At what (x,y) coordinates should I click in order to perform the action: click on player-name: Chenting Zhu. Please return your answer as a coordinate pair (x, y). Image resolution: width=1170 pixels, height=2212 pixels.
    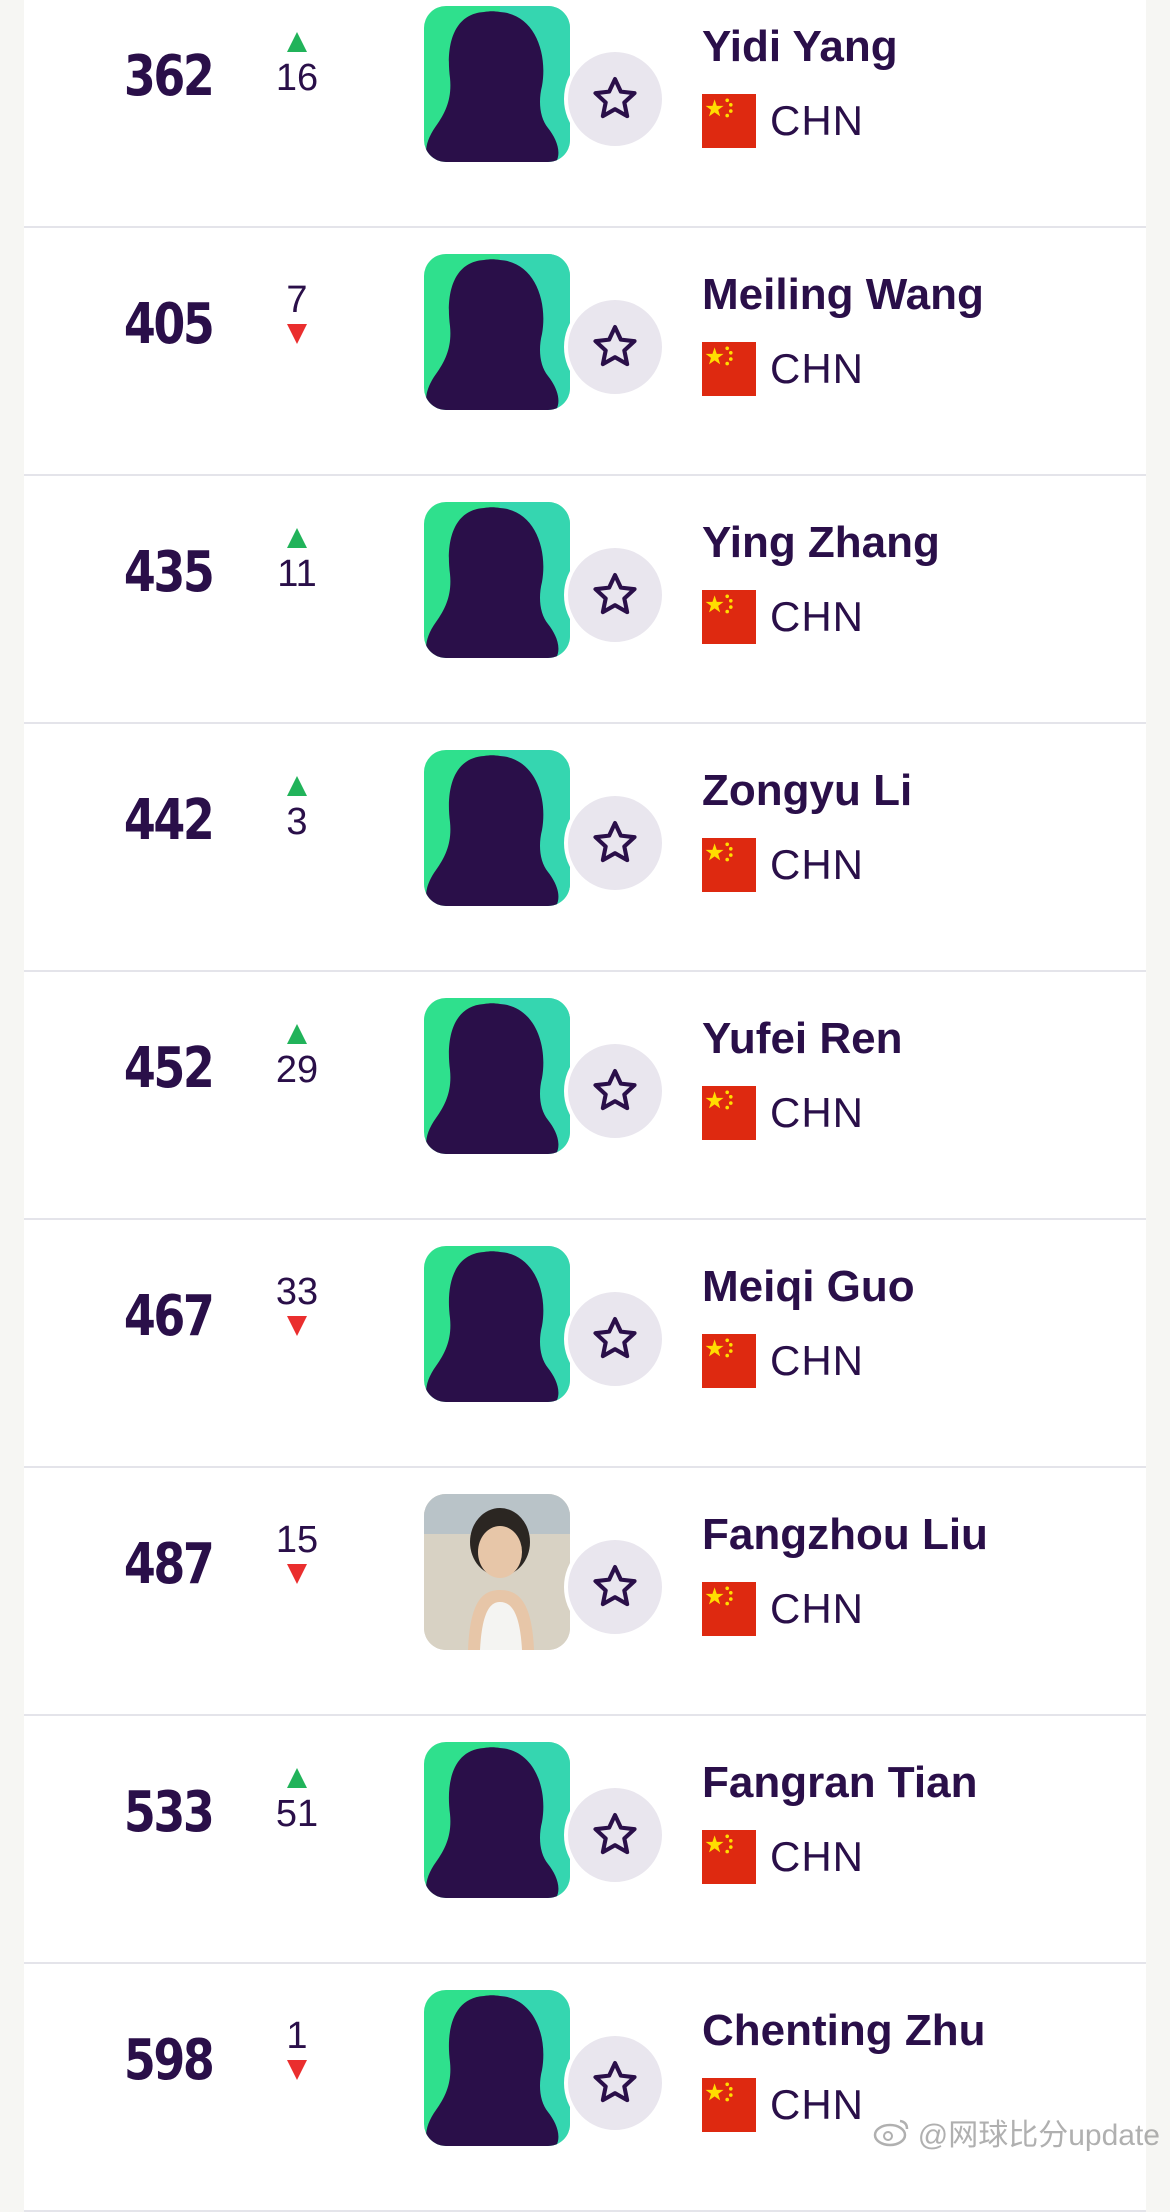
    Looking at the image, I should click on (844, 2031).